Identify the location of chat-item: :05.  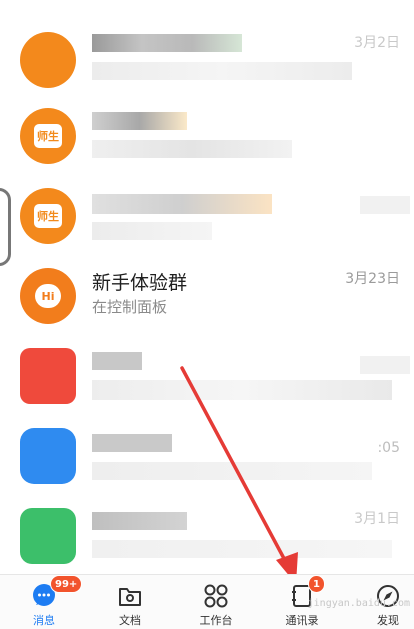
(207, 454).